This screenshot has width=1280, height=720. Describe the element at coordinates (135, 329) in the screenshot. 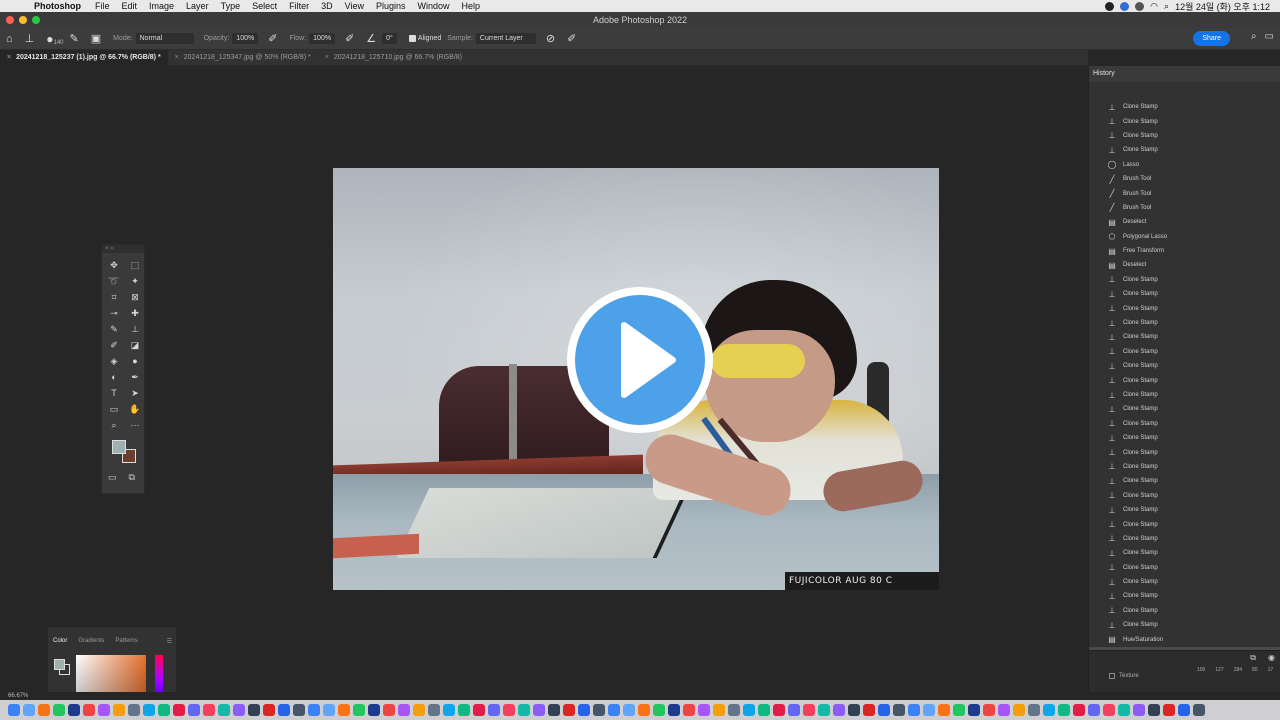

I see `clone-stamp-tool-icon: ⊥` at that location.